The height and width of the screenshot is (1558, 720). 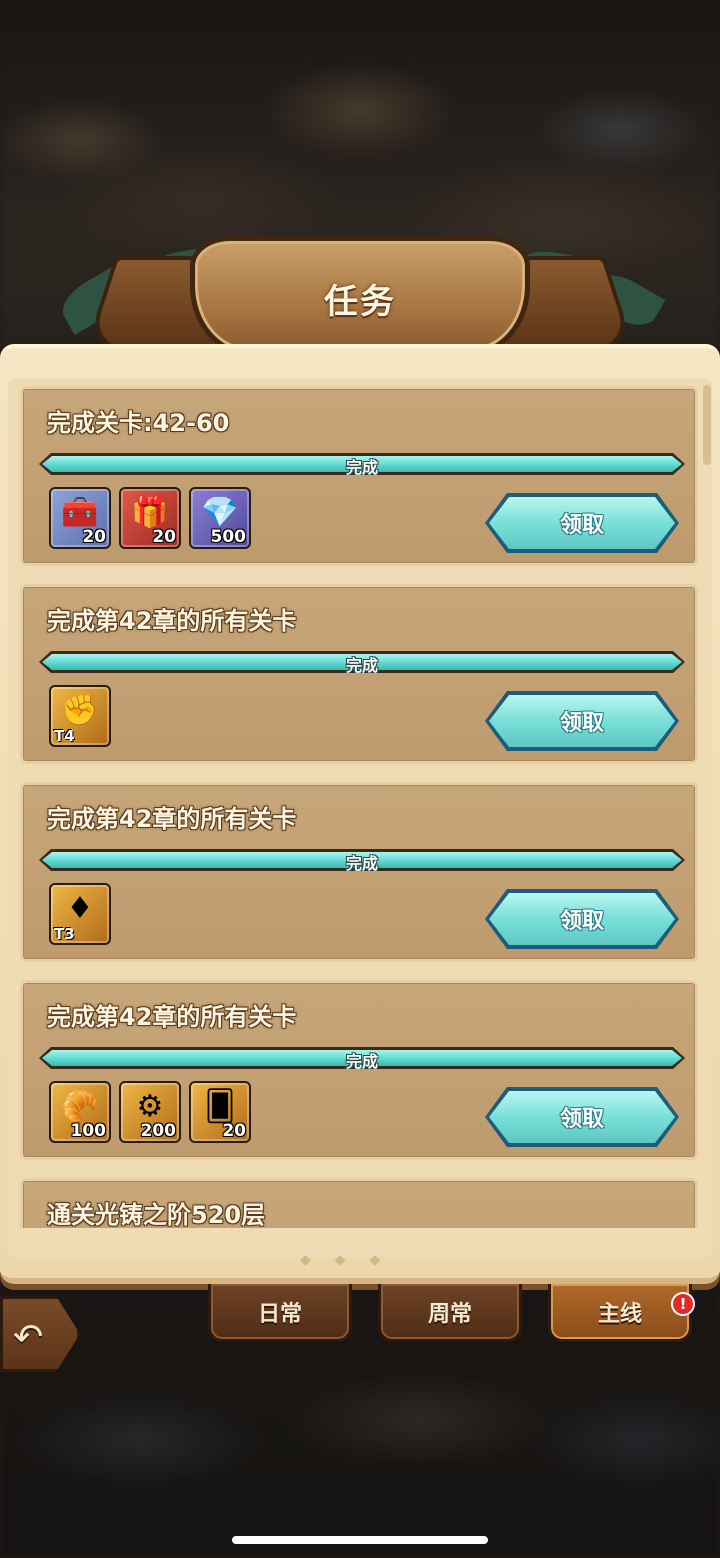 What do you see at coordinates (80, 512) in the screenshot?
I see `silver-chest-icon: 🧰` at bounding box center [80, 512].